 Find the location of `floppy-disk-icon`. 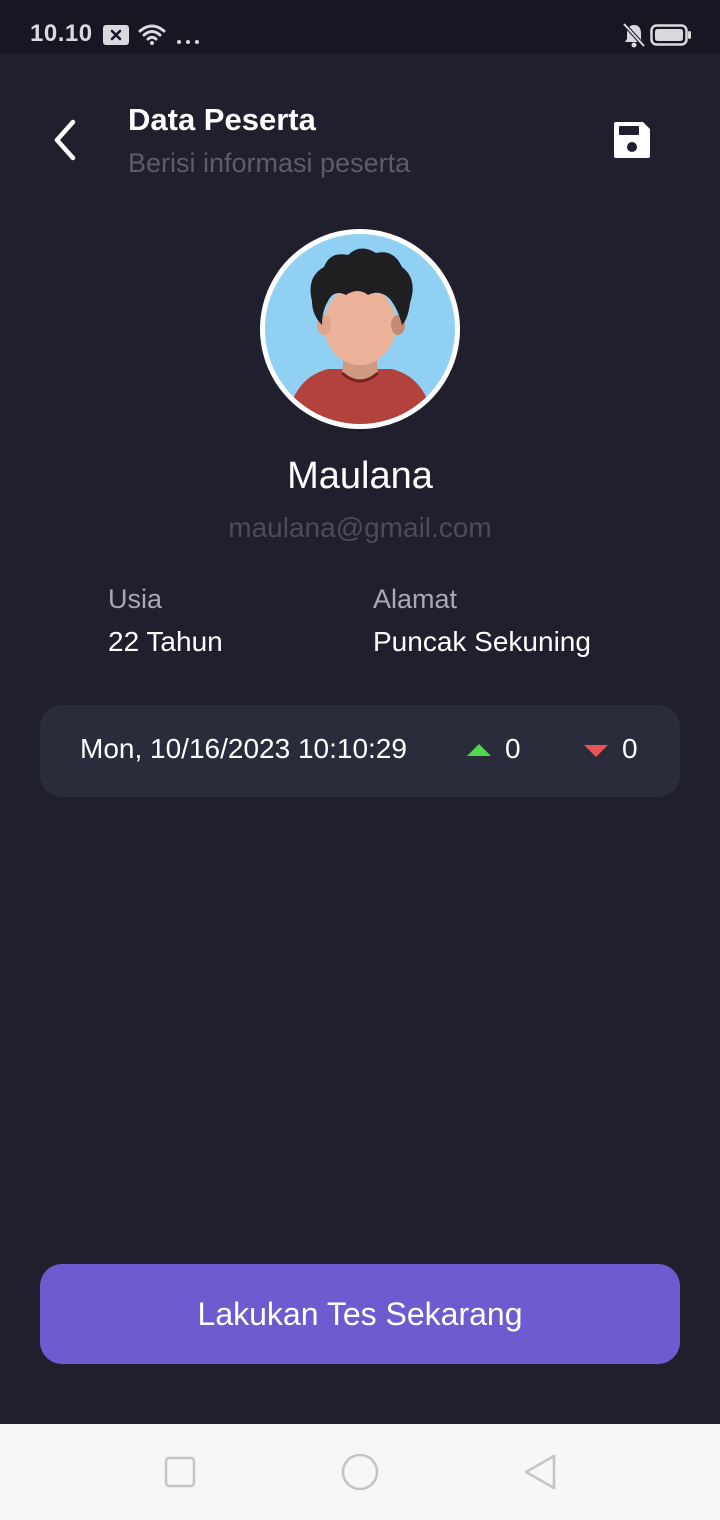

floppy-disk-icon is located at coordinates (632, 140).